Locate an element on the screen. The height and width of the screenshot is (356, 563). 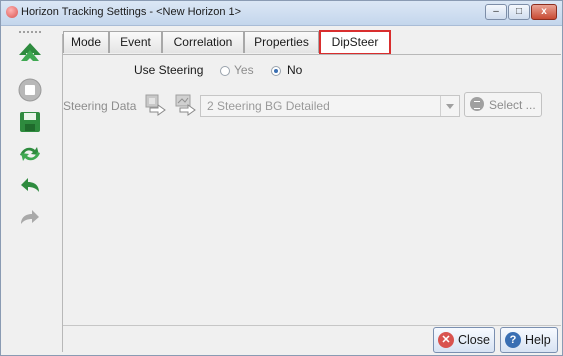
close-button: ✕ Close is located at coordinates (464, 340).